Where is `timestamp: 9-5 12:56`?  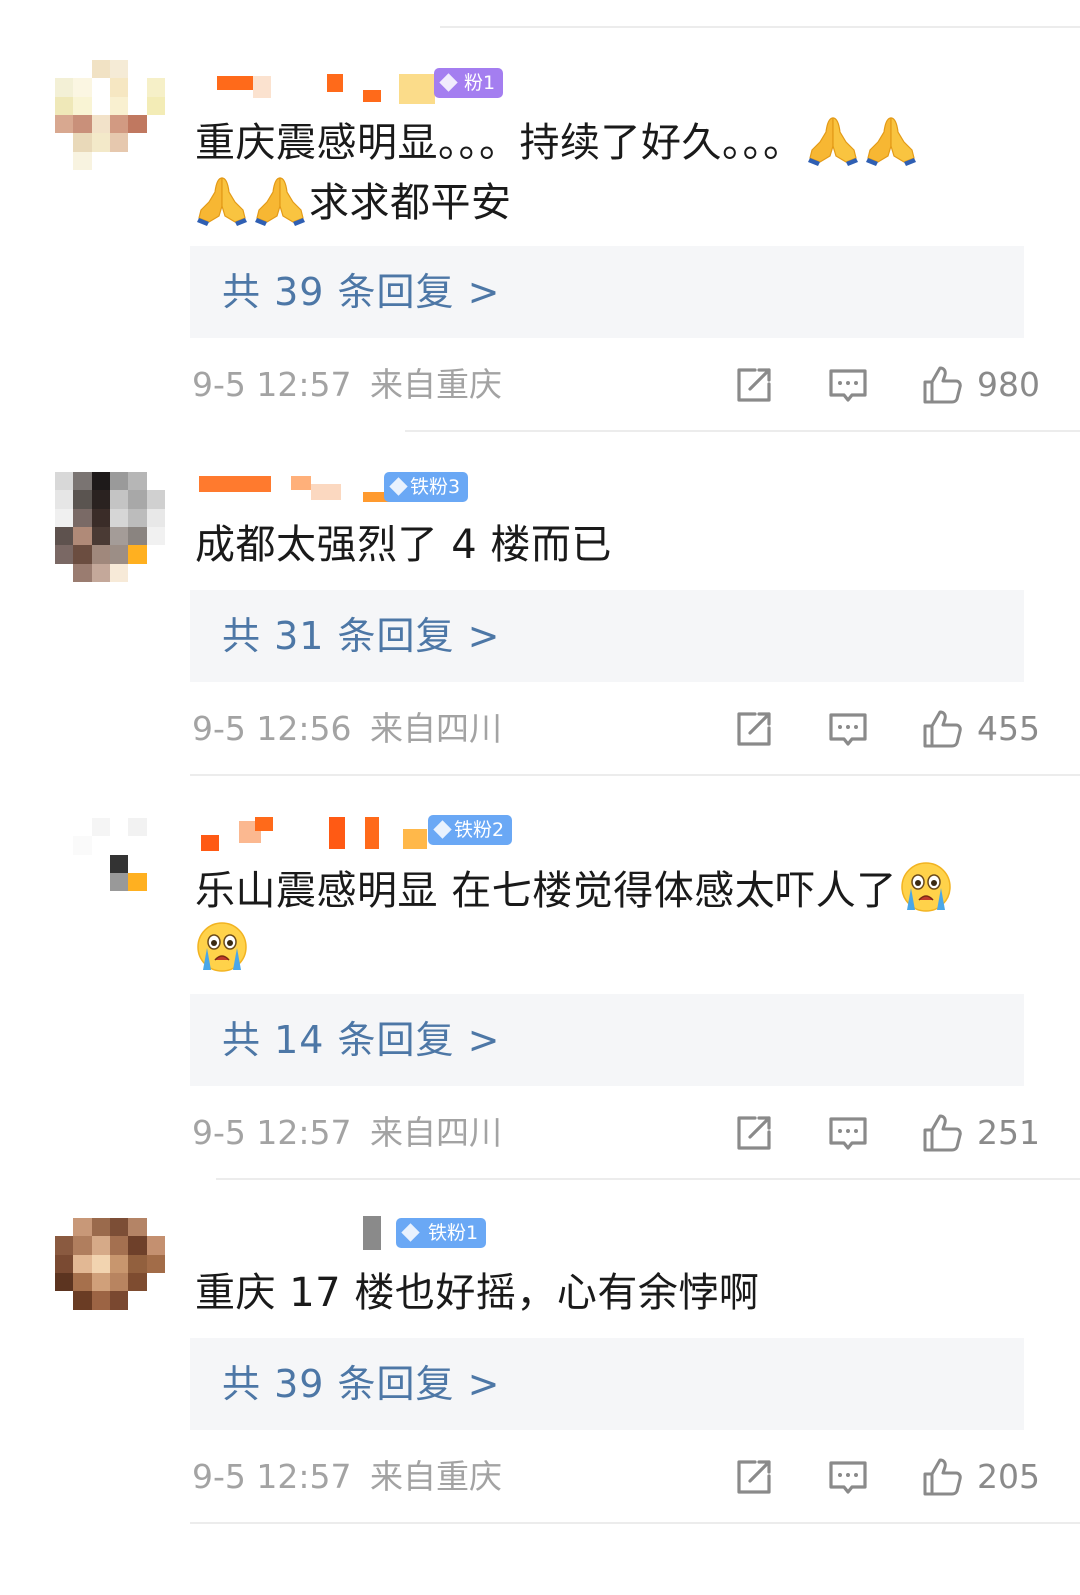 timestamp: 9-5 12:56 is located at coordinates (272, 728).